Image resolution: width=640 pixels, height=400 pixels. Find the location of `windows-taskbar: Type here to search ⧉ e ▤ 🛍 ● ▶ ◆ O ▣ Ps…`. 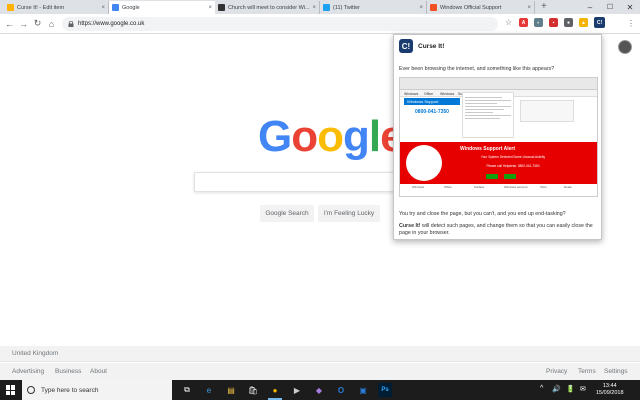

windows-taskbar: Type here to search ⧉ e ▤ 🛍 ● ▶ ◆ O ▣ Ps… is located at coordinates (320, 390).